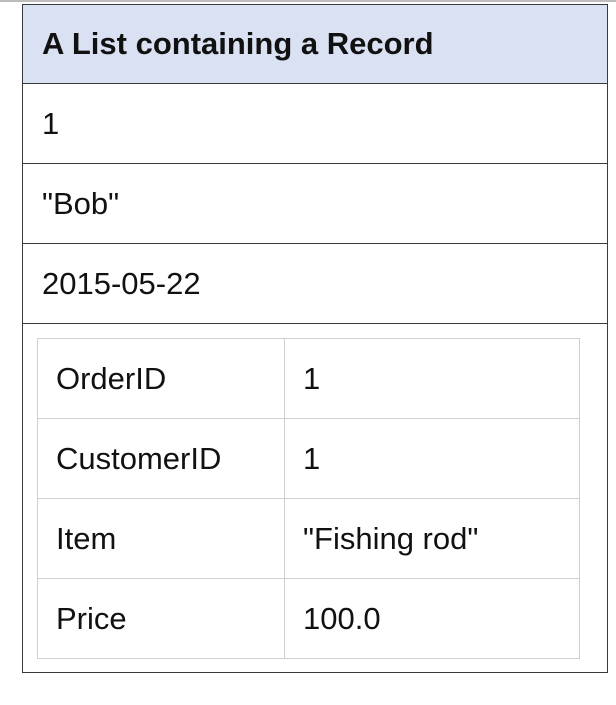  I want to click on record-row: OrderID 1, so click(308, 378).